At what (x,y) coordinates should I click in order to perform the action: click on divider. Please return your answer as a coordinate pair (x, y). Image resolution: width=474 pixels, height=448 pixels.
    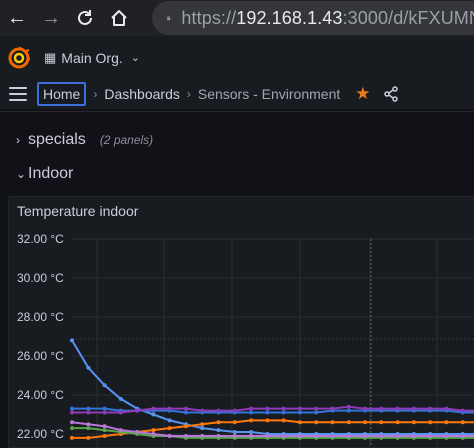
    Looking at the image, I should click on (237, 111).